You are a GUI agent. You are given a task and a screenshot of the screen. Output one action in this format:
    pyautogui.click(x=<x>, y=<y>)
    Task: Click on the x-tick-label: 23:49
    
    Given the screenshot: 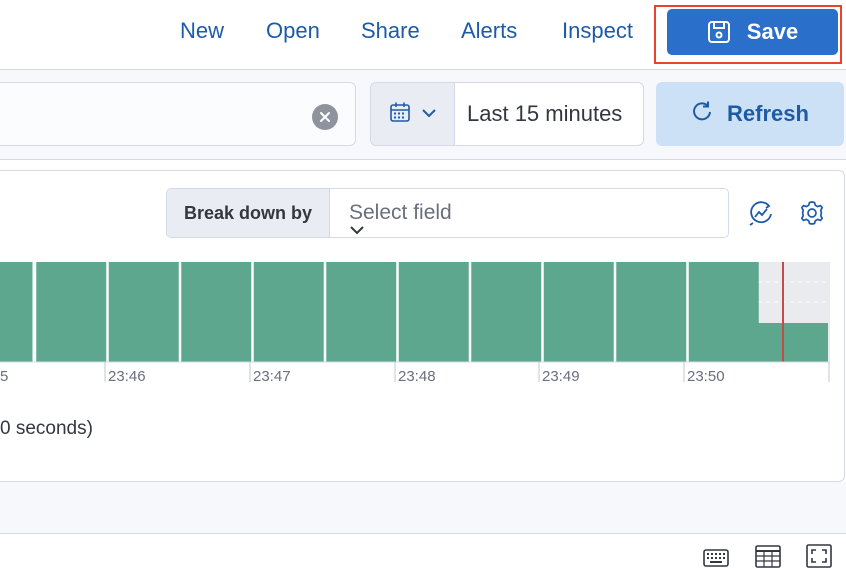 What is the action you would take?
    pyautogui.click(x=561, y=376)
    